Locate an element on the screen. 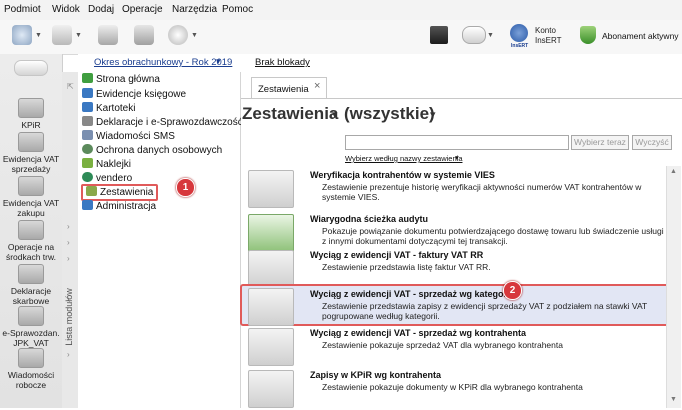 Image resolution: width=682 pixels, height=410 pixels. tree-item-records: Kartoteki is located at coordinates (108, 108).